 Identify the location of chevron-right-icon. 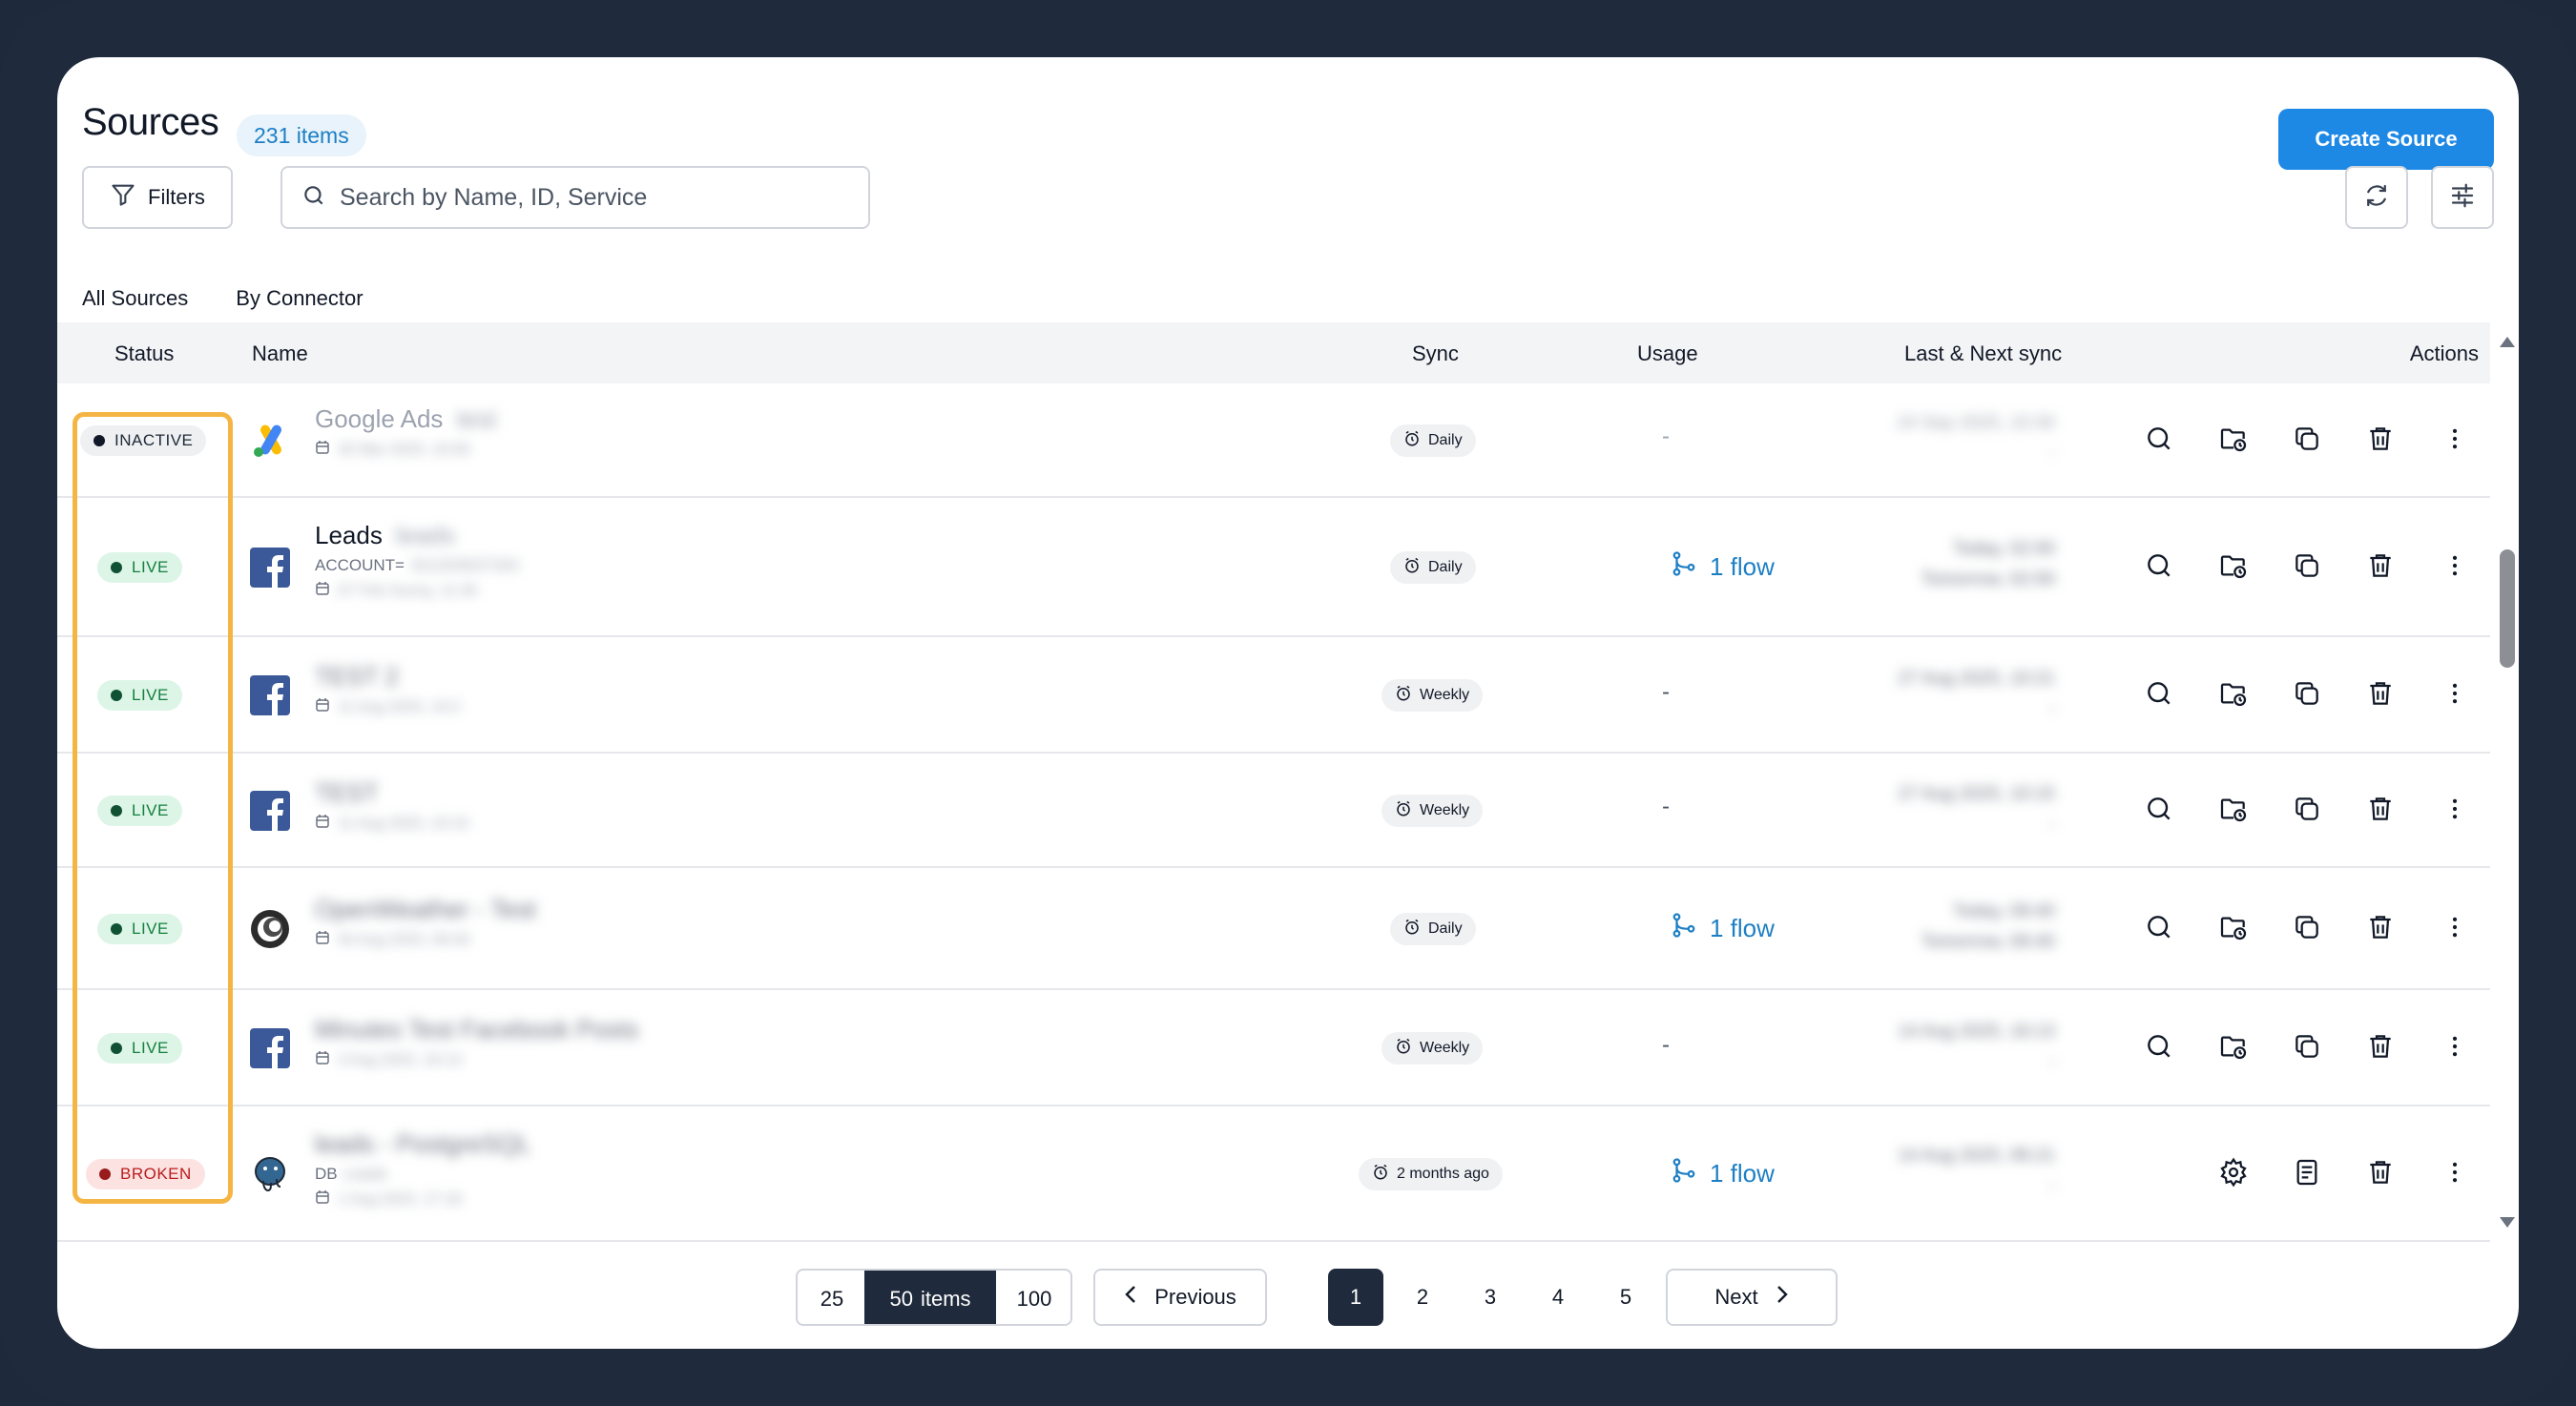
(1782, 1298).